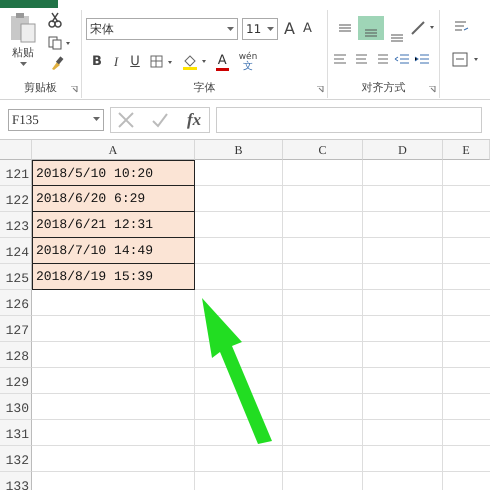 The width and height of the screenshot is (490, 490). What do you see at coordinates (323, 150) in the screenshot?
I see `column-header: C` at bounding box center [323, 150].